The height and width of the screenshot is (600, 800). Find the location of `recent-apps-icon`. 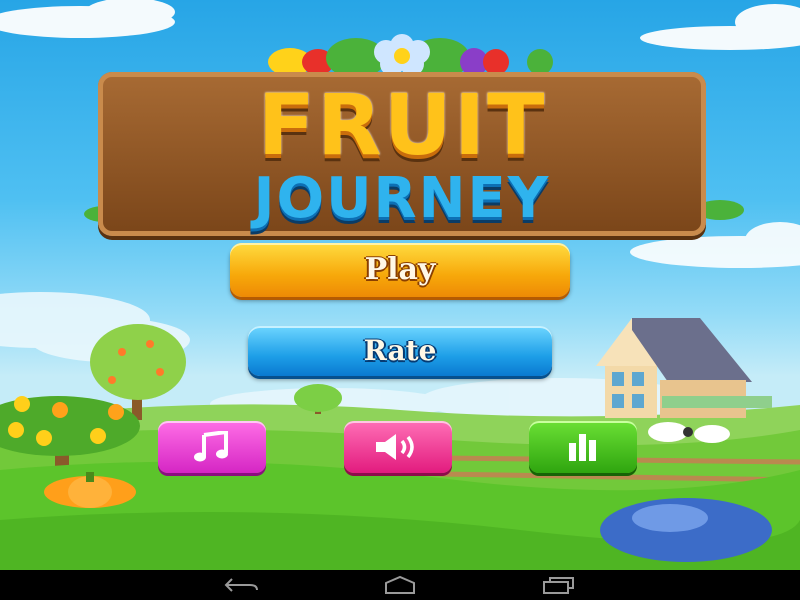

recent-apps-icon is located at coordinates (558, 585).